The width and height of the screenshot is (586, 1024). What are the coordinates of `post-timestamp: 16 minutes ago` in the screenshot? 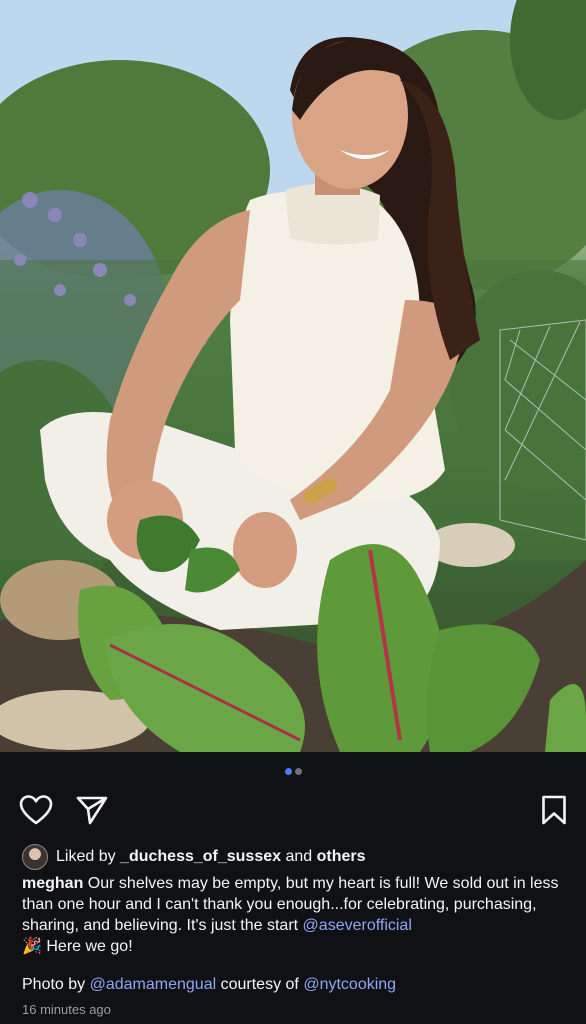 It's located at (66, 1009).